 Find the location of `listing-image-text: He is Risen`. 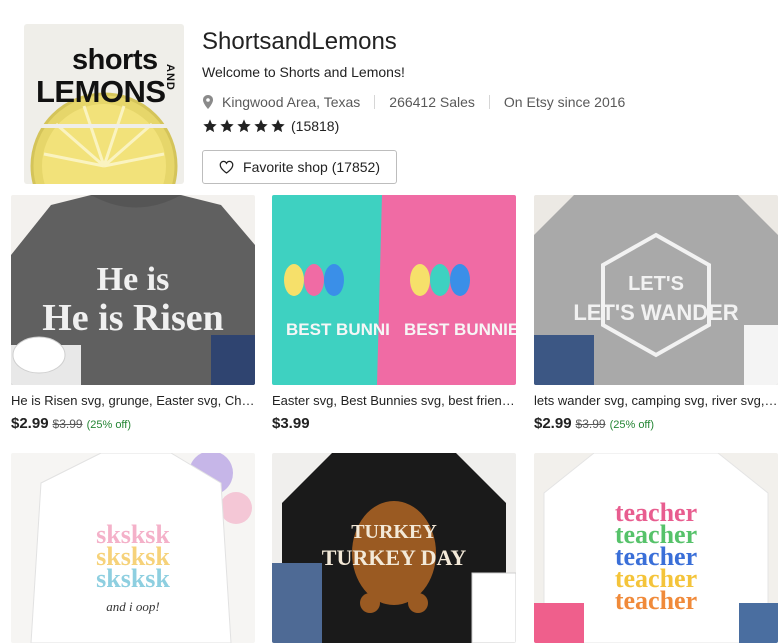

listing-image-text: He is Risen is located at coordinates (133, 318).